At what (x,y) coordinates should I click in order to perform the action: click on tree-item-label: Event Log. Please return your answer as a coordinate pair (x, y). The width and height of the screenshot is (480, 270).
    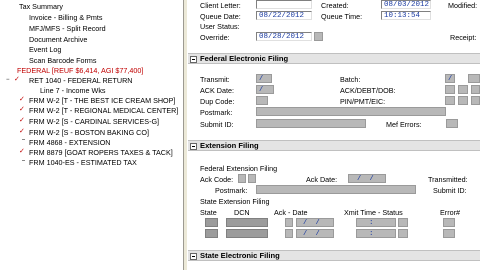
    Looking at the image, I should click on (45, 49).